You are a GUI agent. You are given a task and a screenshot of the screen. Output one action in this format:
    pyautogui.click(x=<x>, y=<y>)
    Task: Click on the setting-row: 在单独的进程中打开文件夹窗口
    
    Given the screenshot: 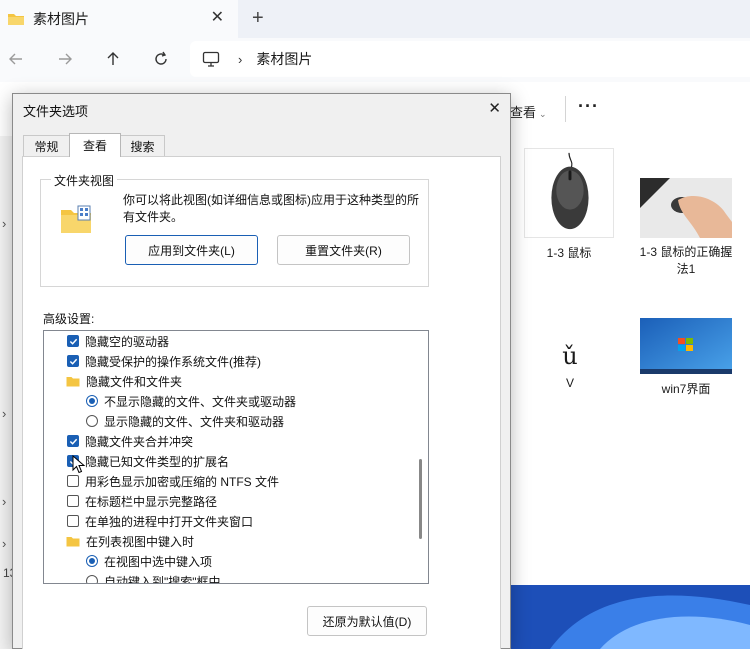 What is the action you would take?
    pyautogui.click(x=160, y=521)
    